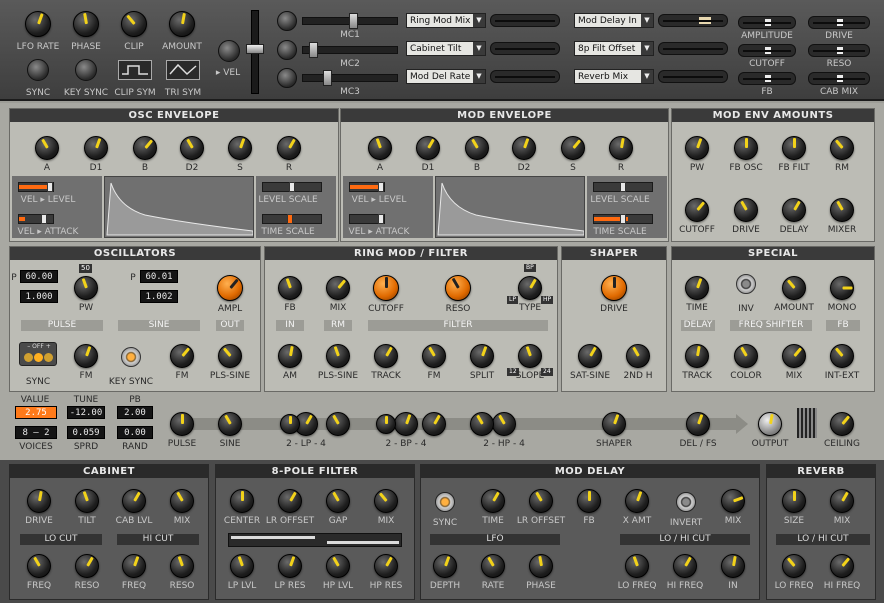  What do you see at coordinates (434, 424) in the screenshot?
I see `mixer-extra-1-knob` at bounding box center [434, 424].